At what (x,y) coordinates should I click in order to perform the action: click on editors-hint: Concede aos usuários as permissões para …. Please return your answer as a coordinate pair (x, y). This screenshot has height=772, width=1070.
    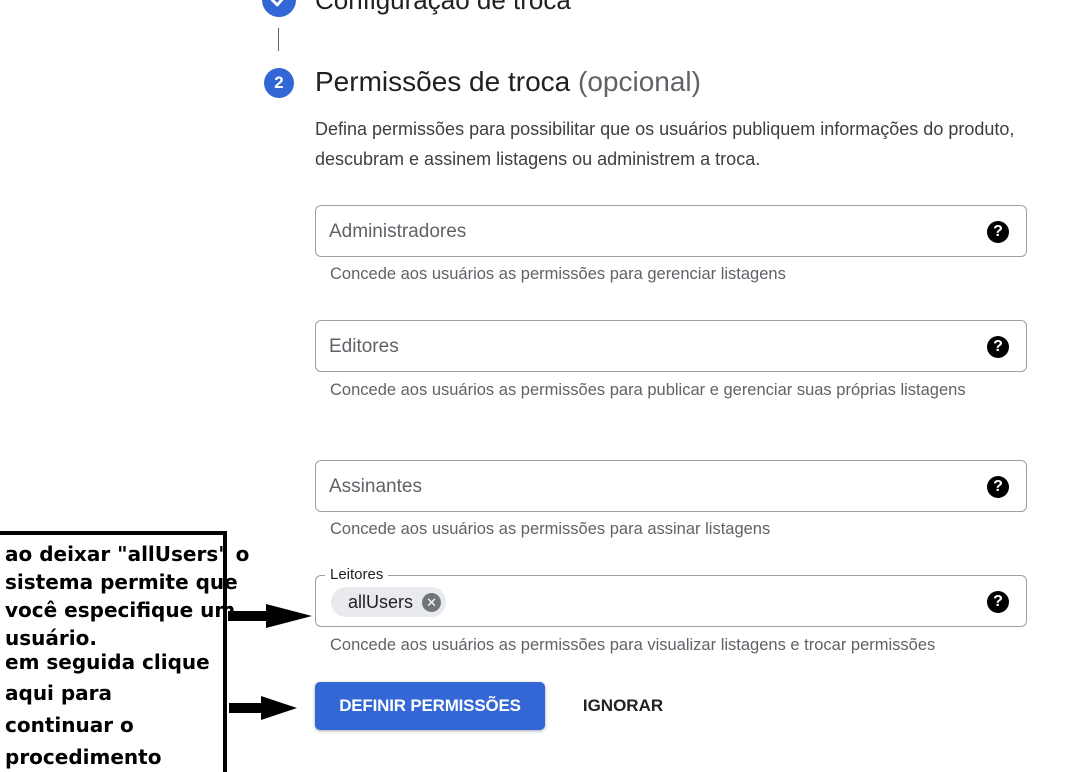
    Looking at the image, I should click on (648, 390).